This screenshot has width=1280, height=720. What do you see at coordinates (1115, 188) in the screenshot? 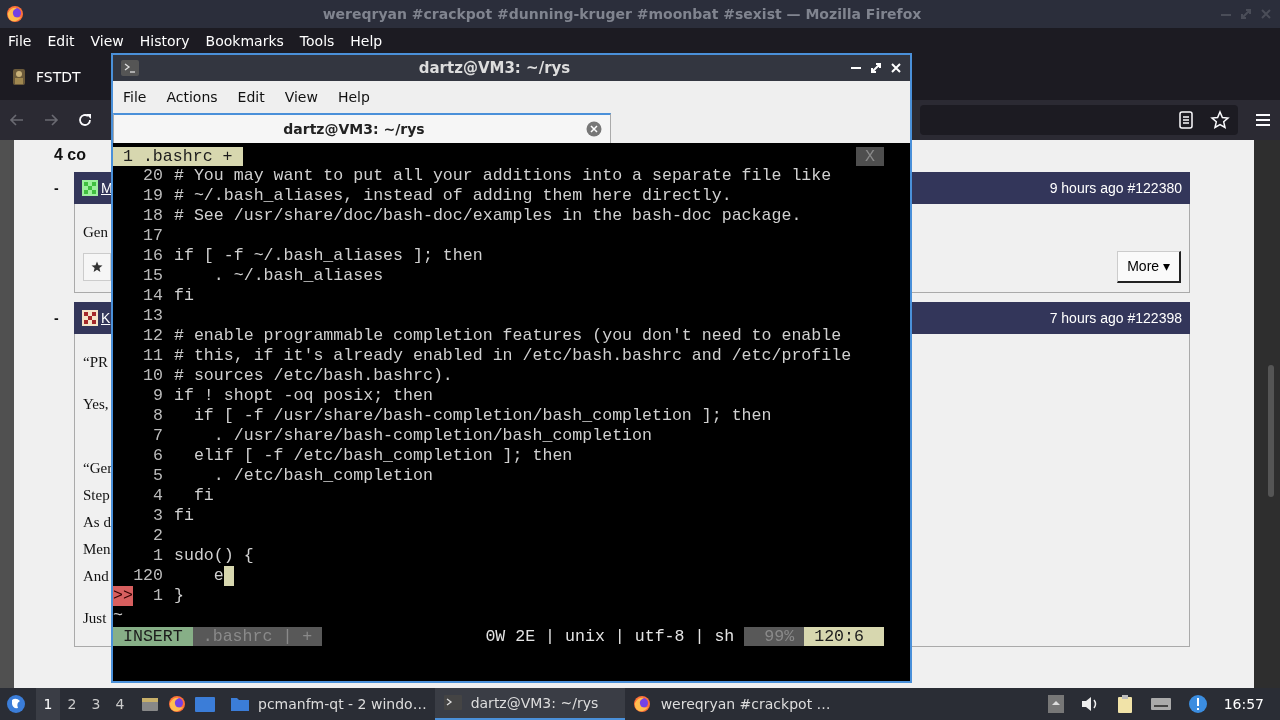
I see `timestamp-link: 9 hours ago #122380` at bounding box center [1115, 188].